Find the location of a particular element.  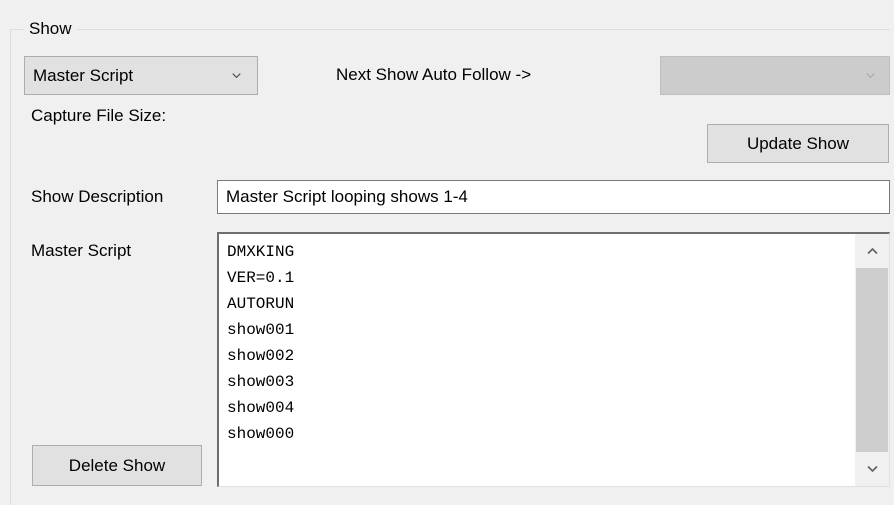

next-show-dropdown is located at coordinates (775, 75).